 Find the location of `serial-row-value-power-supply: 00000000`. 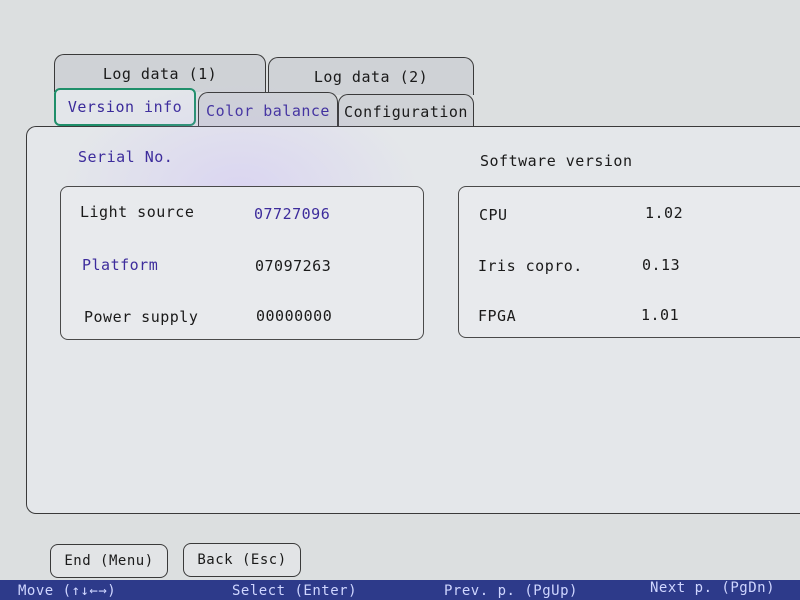

serial-row-value-power-supply: 00000000 is located at coordinates (294, 316).